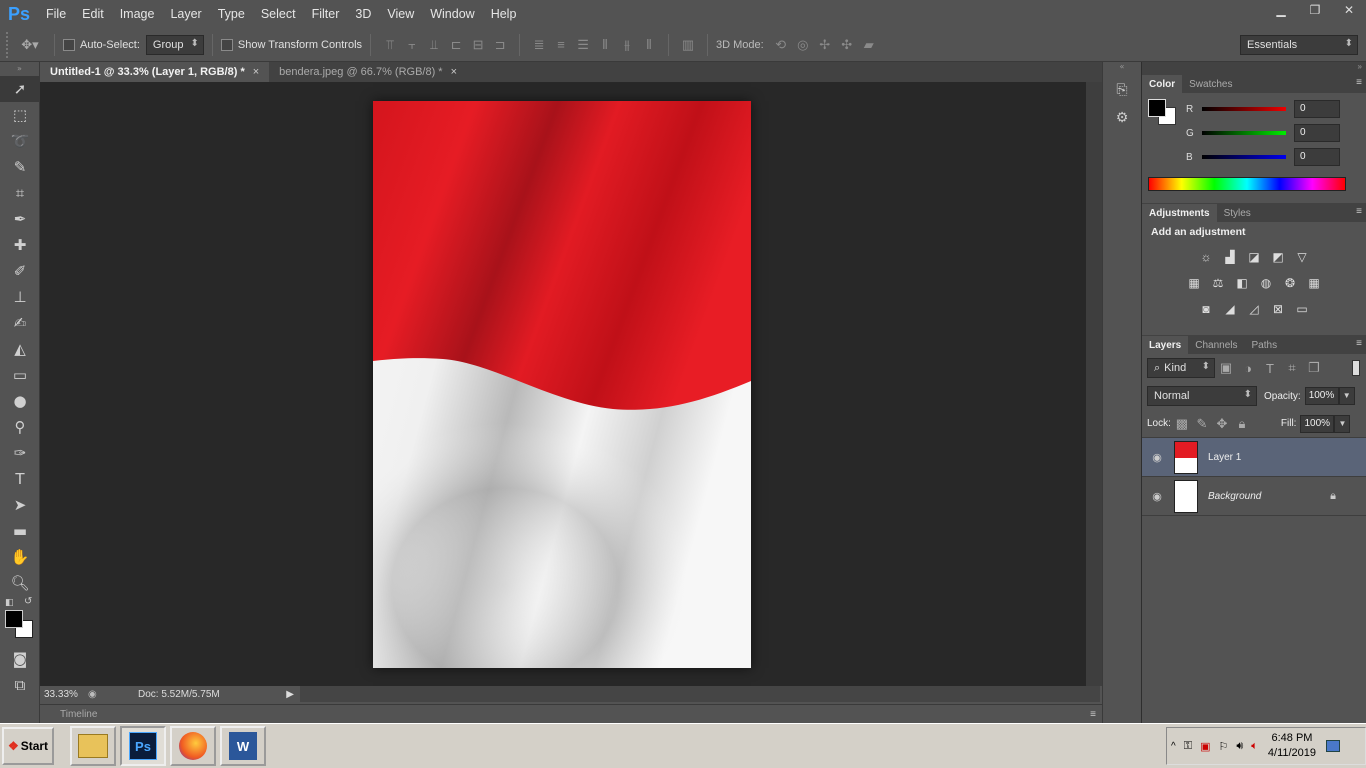 This screenshot has width=1366, height=768. Describe the element at coordinates (28, 601) in the screenshot. I see `swap-colors-icon: ↺` at that location.